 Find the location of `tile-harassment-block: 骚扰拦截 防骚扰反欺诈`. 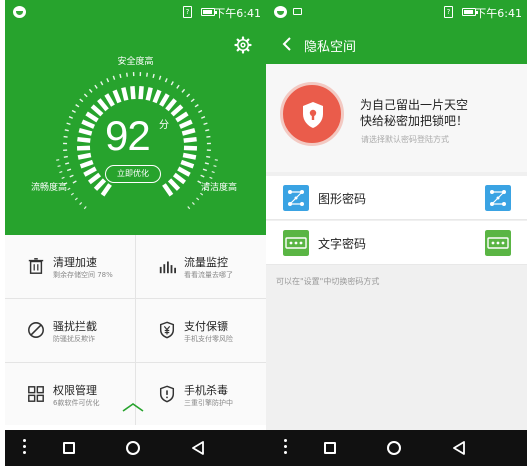

tile-harassment-block: 骚扰拦截 防骚扰反欺诈 is located at coordinates (70, 330).